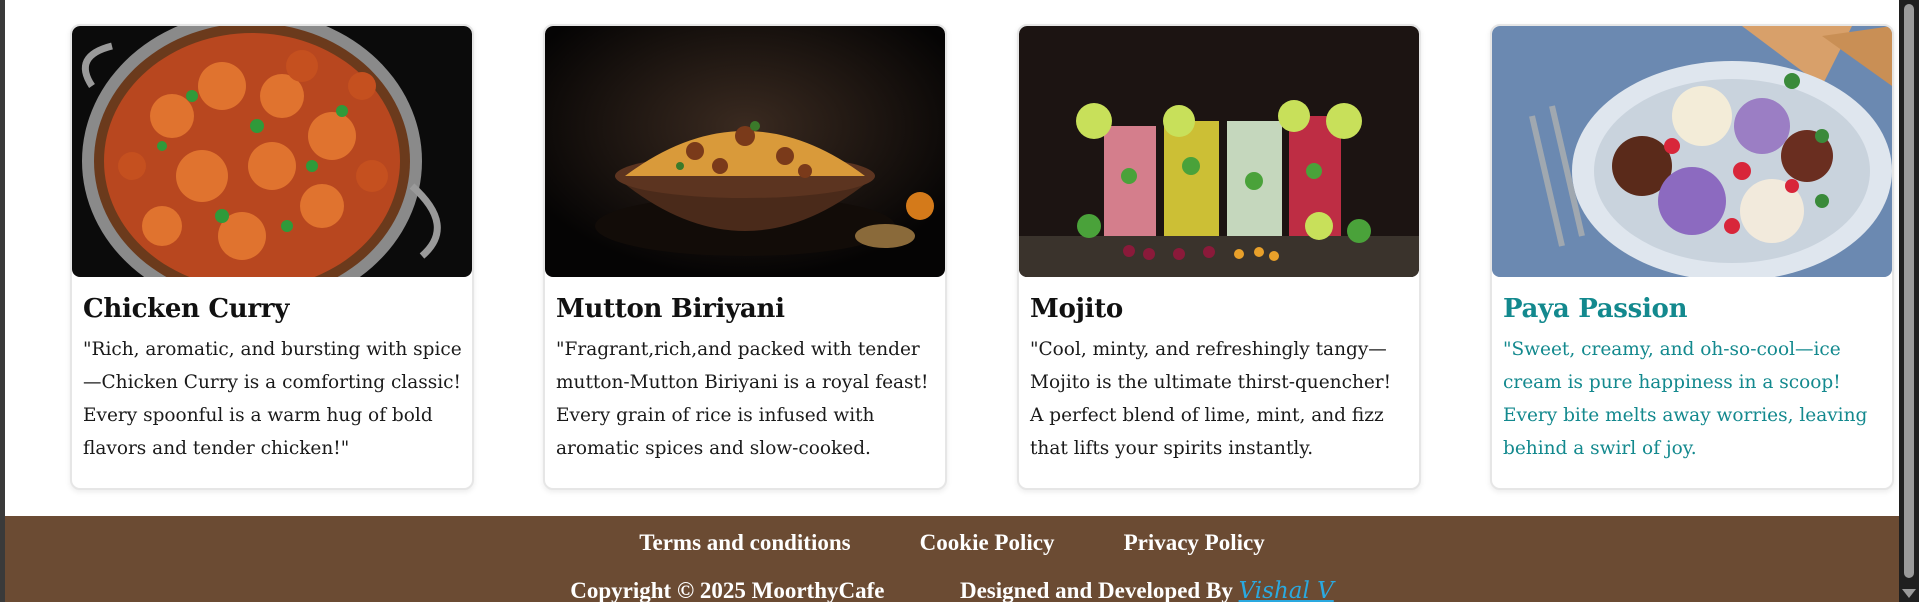 Image resolution: width=1919 pixels, height=602 pixels. What do you see at coordinates (1692, 151) in the screenshot?
I see `ice-cream-image` at bounding box center [1692, 151].